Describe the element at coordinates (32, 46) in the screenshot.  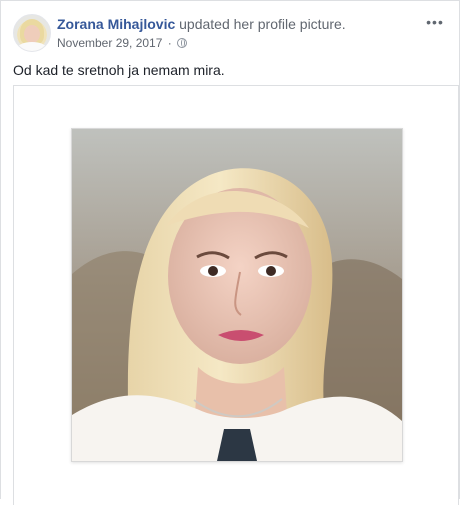
I see `avatar-shoulders-shape` at that location.